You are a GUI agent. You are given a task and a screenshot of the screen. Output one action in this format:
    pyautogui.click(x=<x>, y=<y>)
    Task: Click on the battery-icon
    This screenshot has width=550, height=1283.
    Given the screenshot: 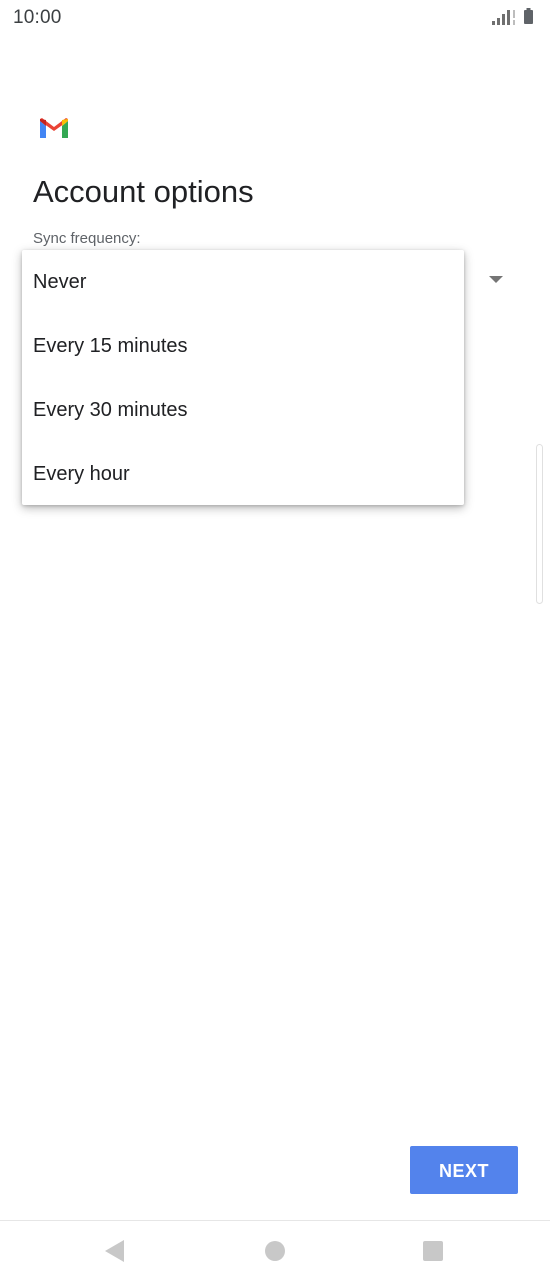 What is the action you would take?
    pyautogui.click(x=528, y=16)
    